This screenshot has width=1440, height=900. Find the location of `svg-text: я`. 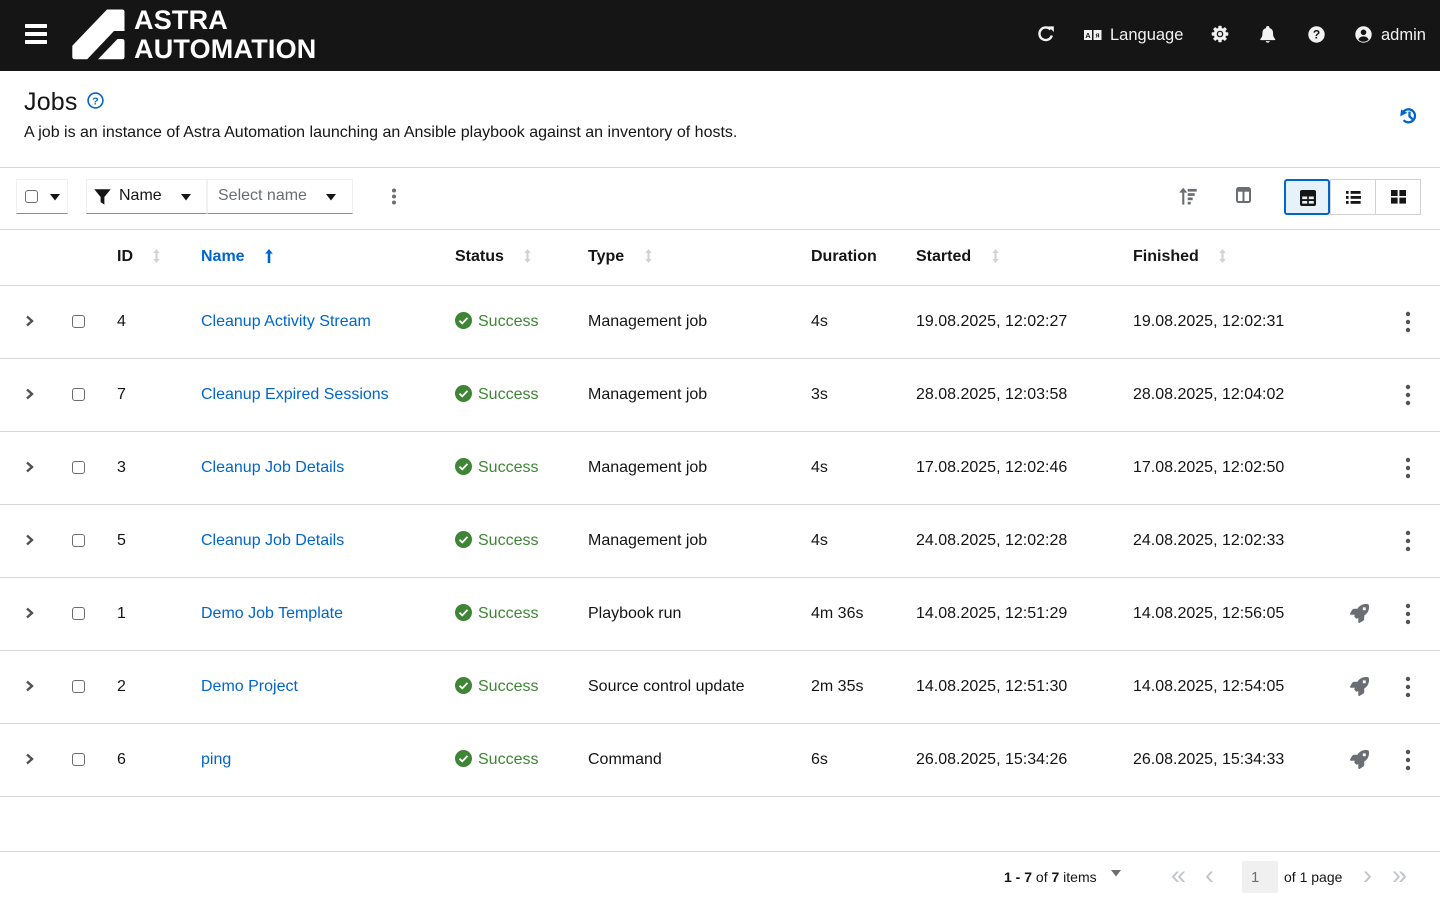

svg-text: я is located at coordinates (1097, 36).